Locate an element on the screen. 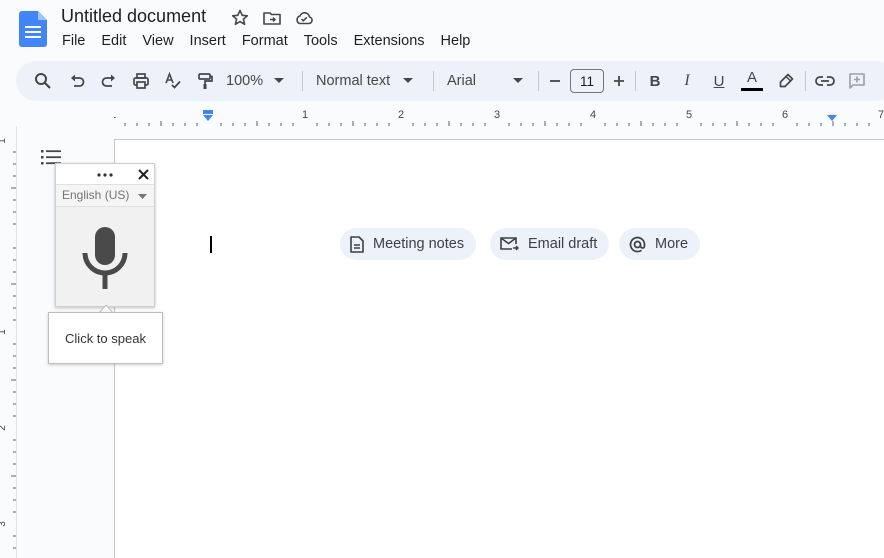  horizontal-ruler: 1 1 2 3 4 5 6 7 is located at coordinates (499, 116).